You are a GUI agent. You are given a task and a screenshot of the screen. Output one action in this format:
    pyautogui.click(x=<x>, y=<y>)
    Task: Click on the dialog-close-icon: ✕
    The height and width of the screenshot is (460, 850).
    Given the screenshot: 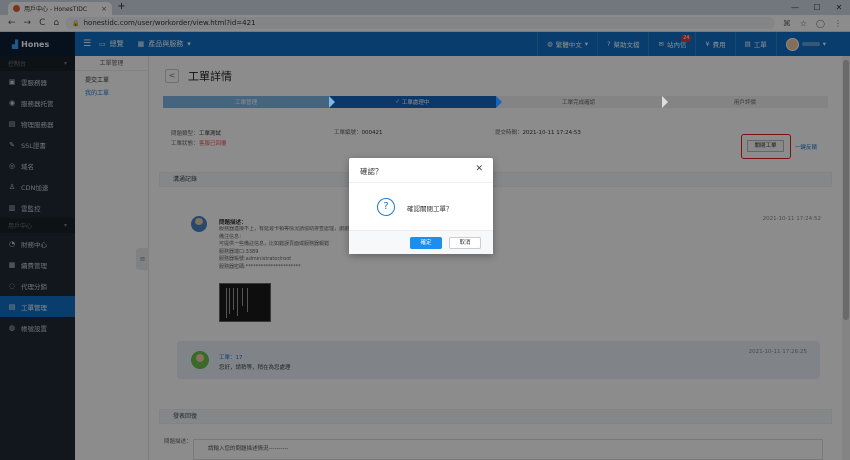 What is the action you would take?
    pyautogui.click(x=479, y=169)
    